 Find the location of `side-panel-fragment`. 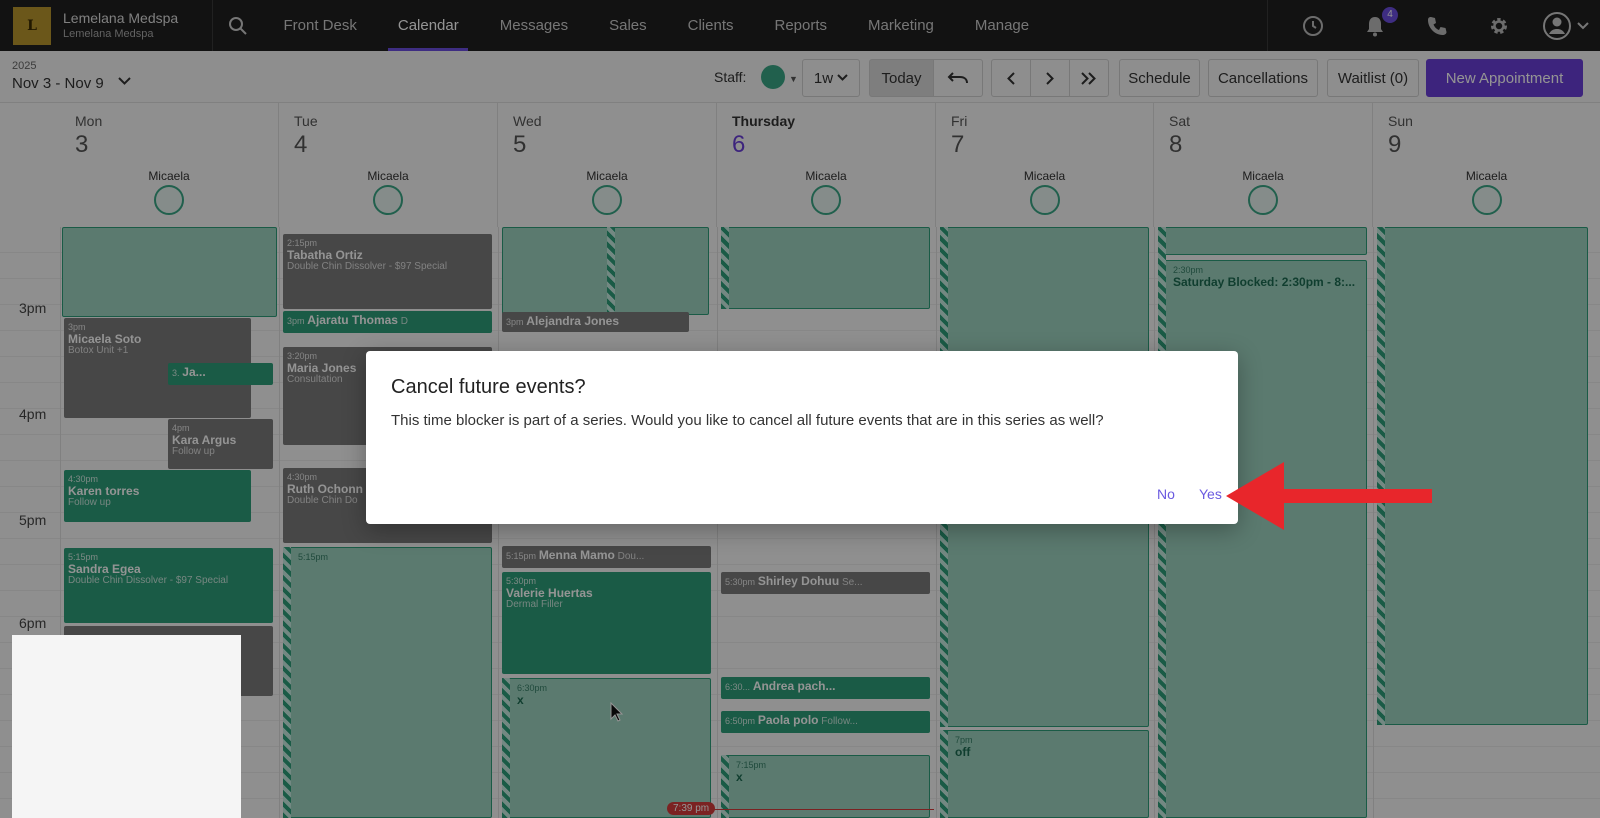

side-panel-fragment is located at coordinates (126, 726).